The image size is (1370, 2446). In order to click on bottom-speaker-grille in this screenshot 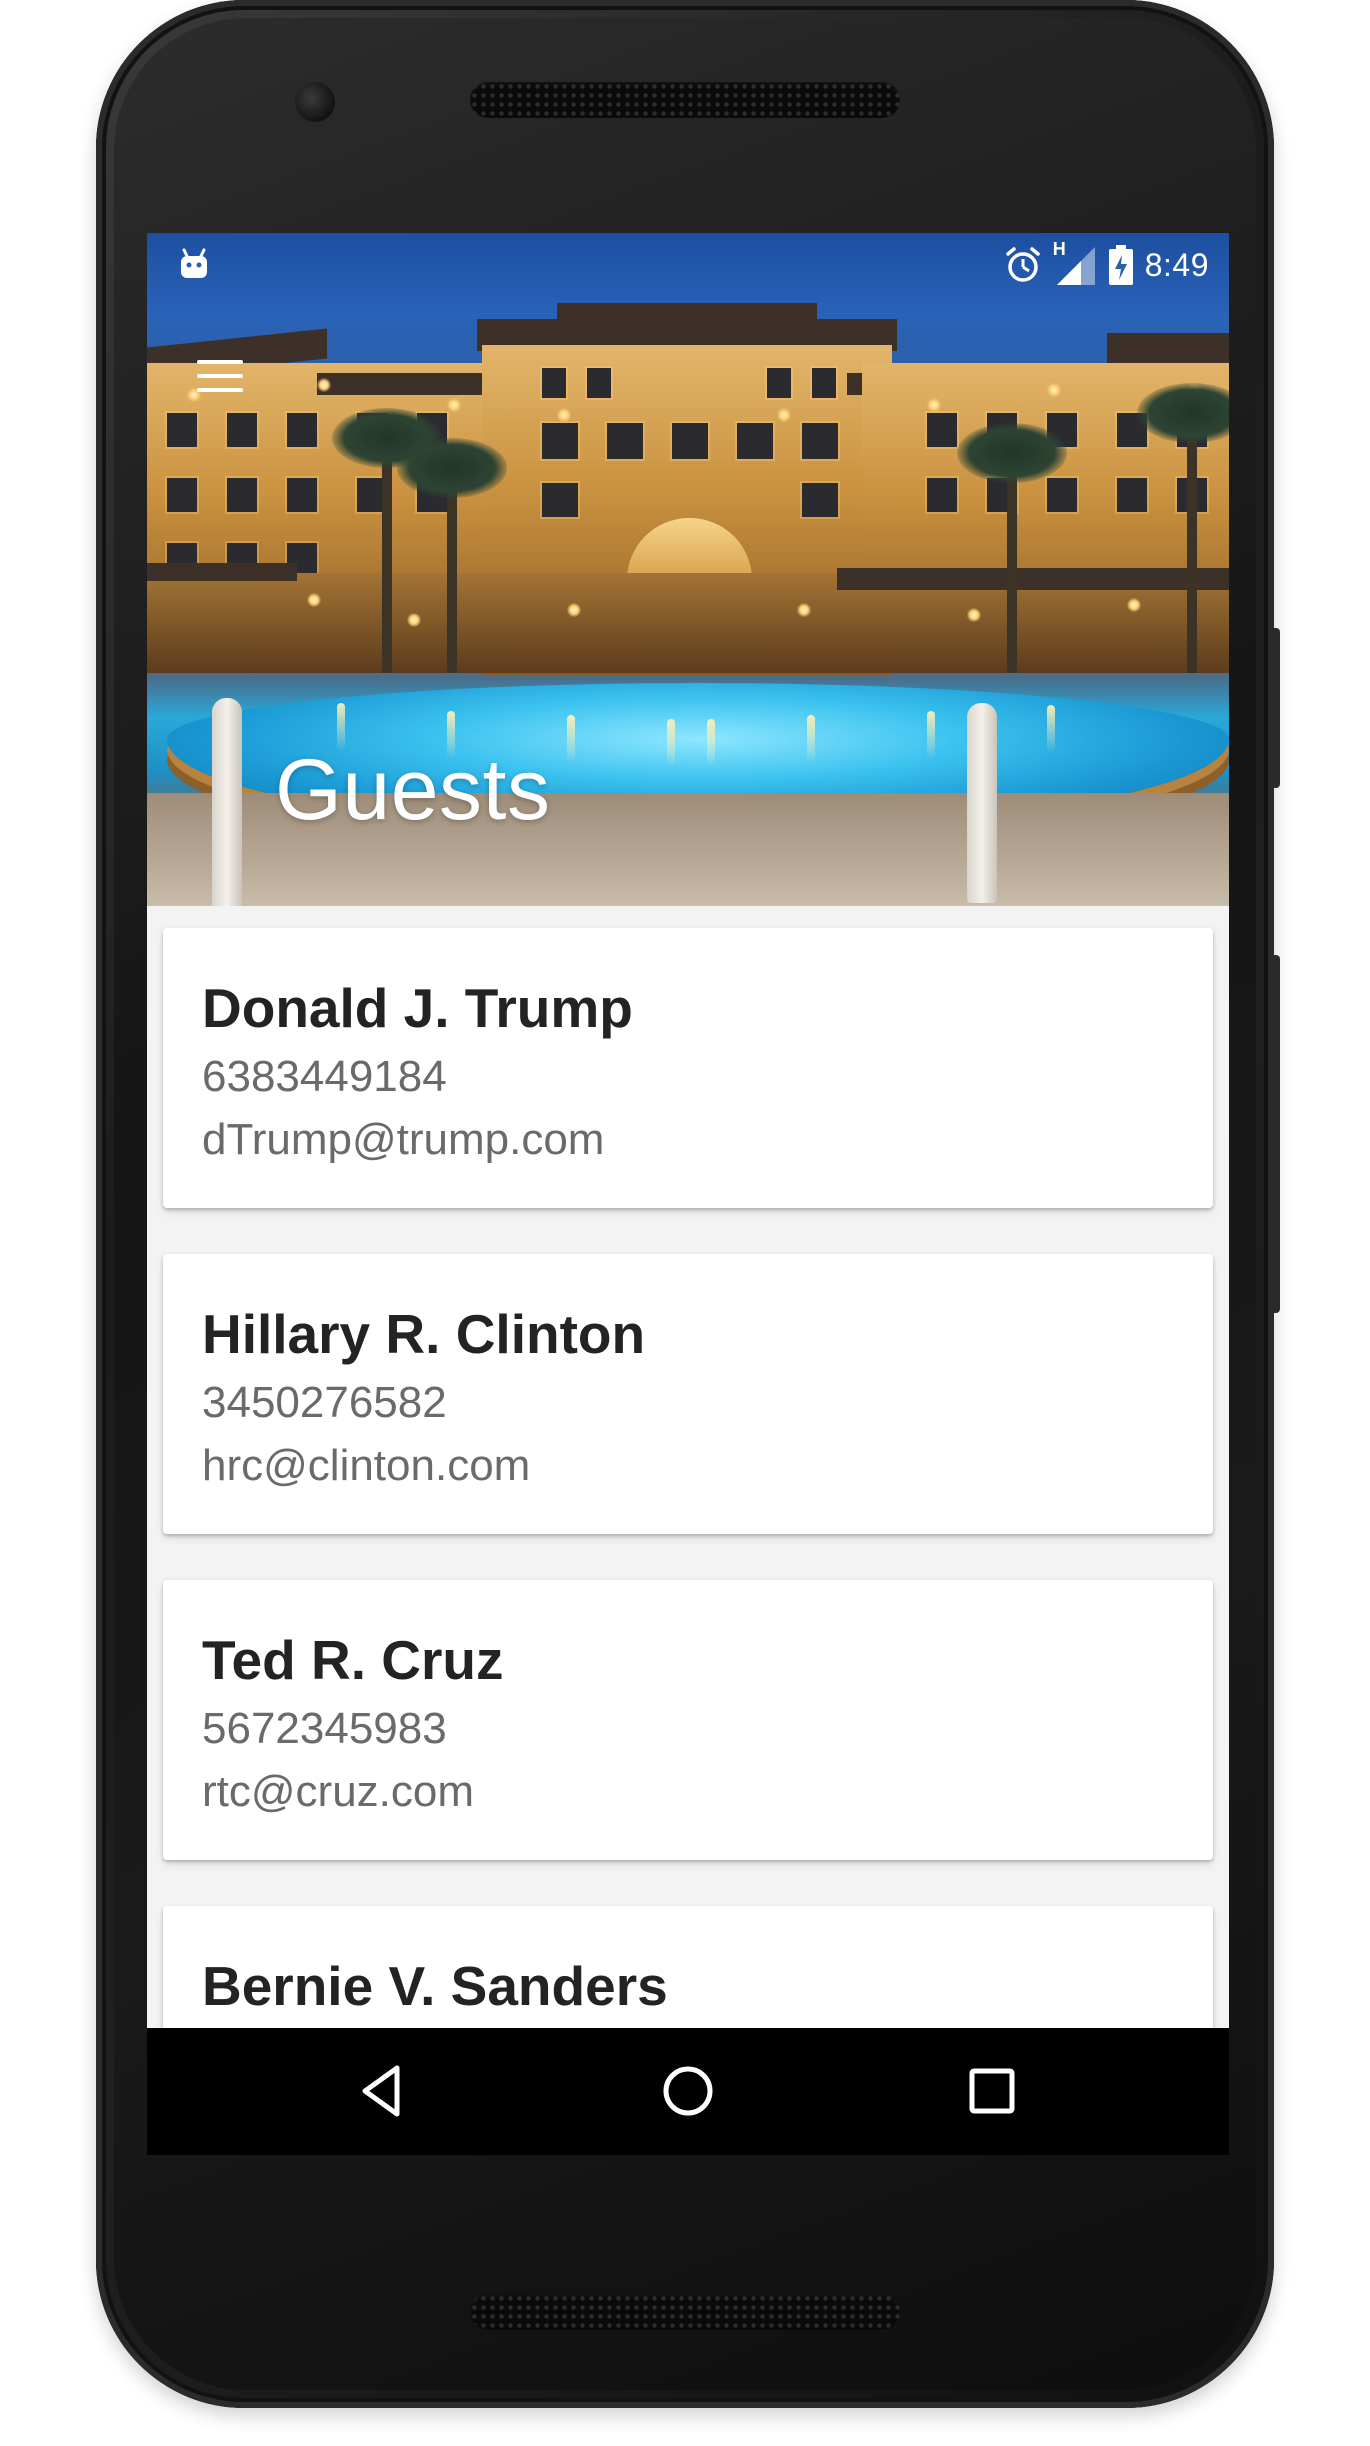, I will do `click(685, 2312)`.